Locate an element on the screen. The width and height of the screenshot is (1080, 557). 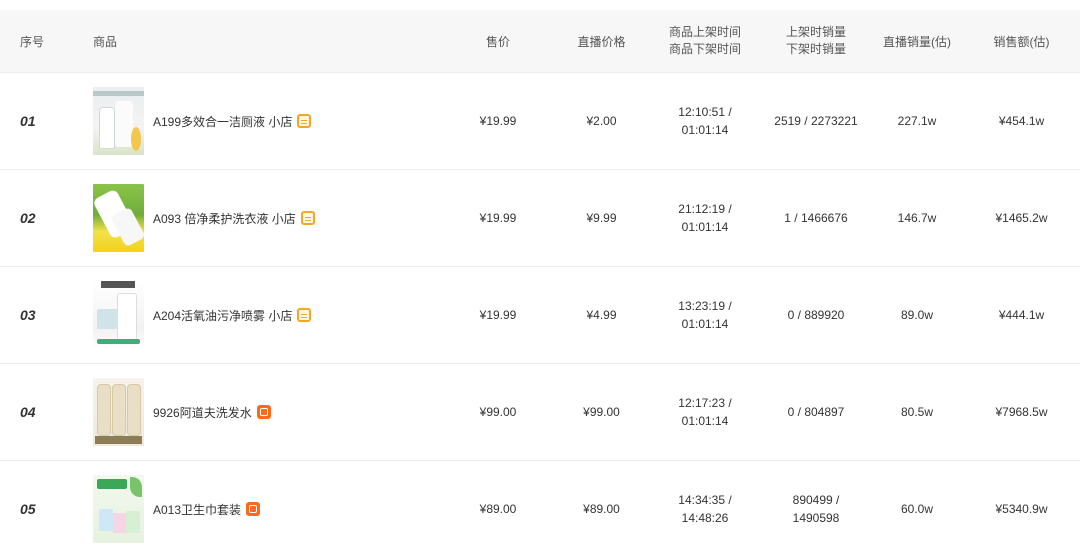
shelf-sales: 0 / 889920 is located at coordinates (816, 315).